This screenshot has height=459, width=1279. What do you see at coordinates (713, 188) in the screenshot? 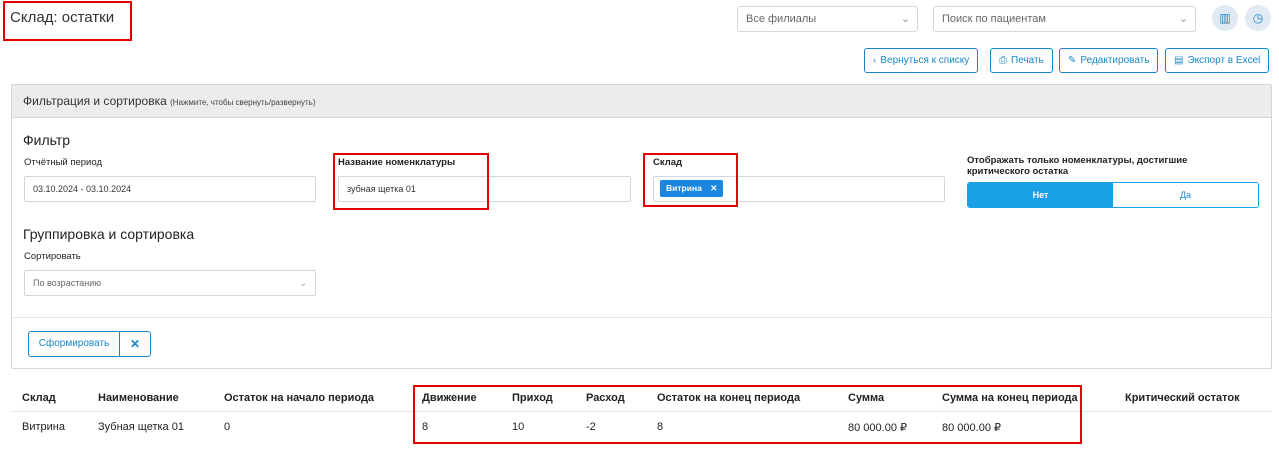
I see `remove-tag-icon: ✕` at bounding box center [713, 188].